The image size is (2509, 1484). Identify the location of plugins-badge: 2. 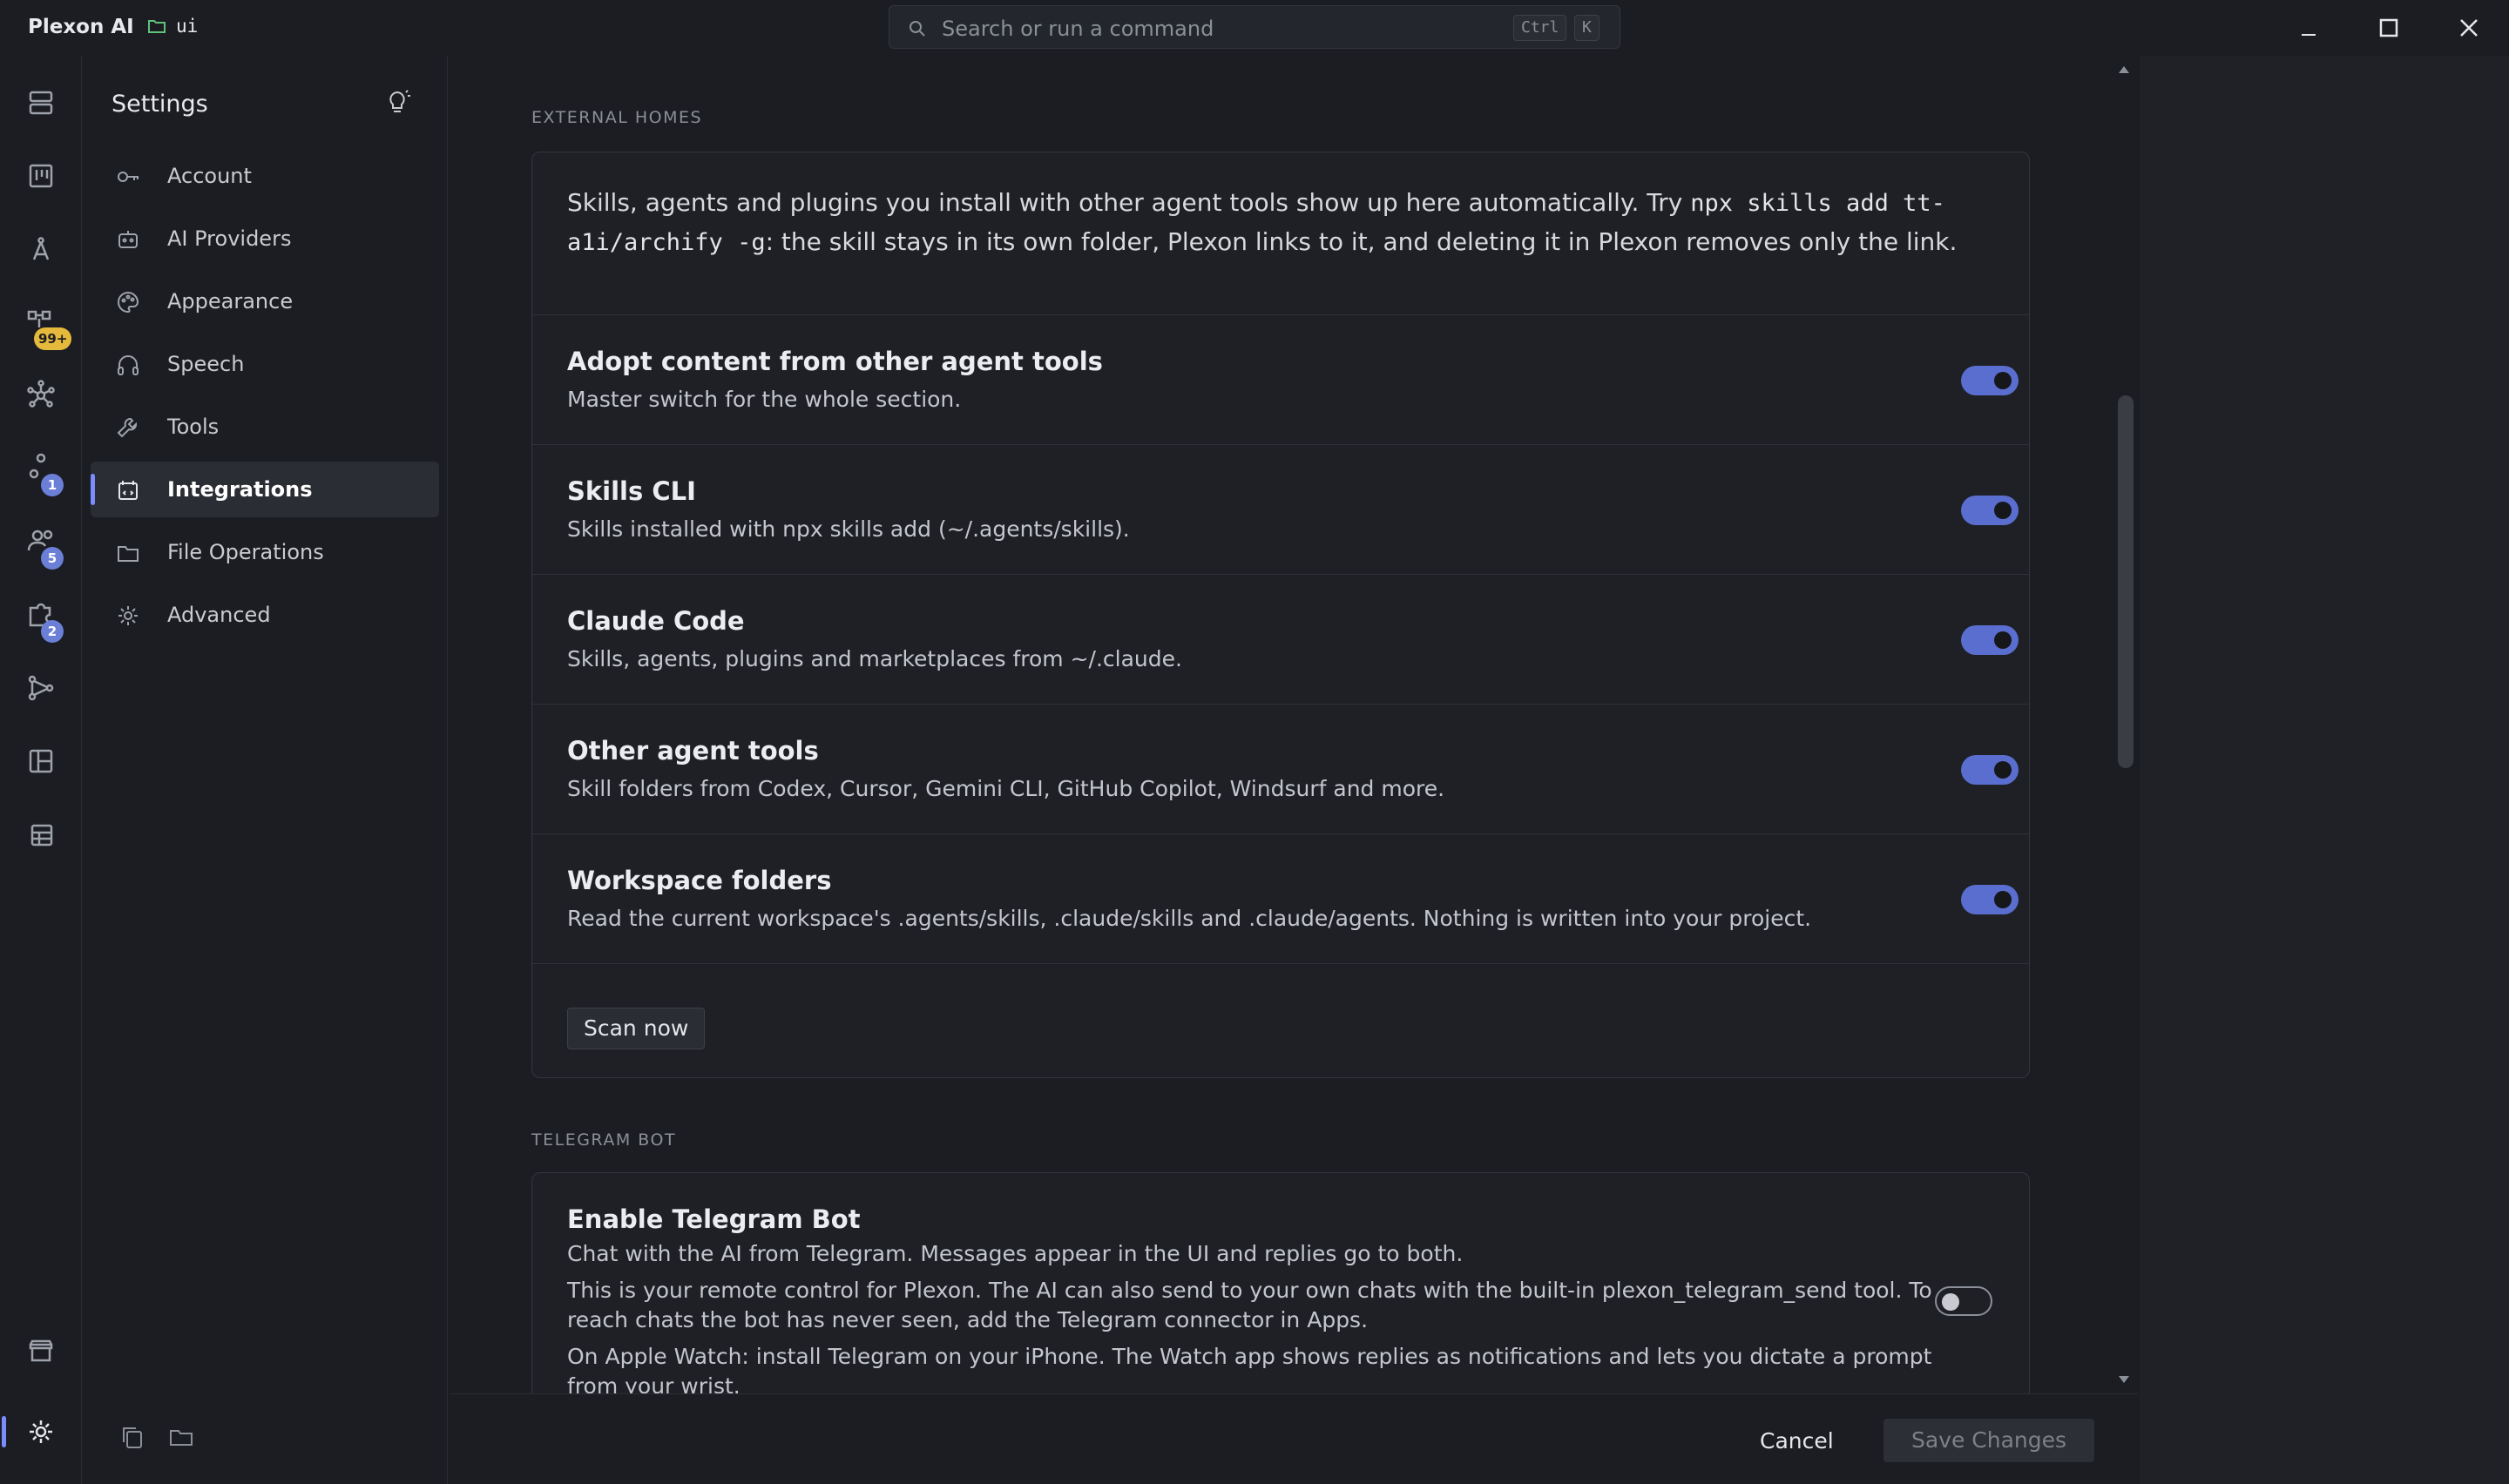
(52, 632).